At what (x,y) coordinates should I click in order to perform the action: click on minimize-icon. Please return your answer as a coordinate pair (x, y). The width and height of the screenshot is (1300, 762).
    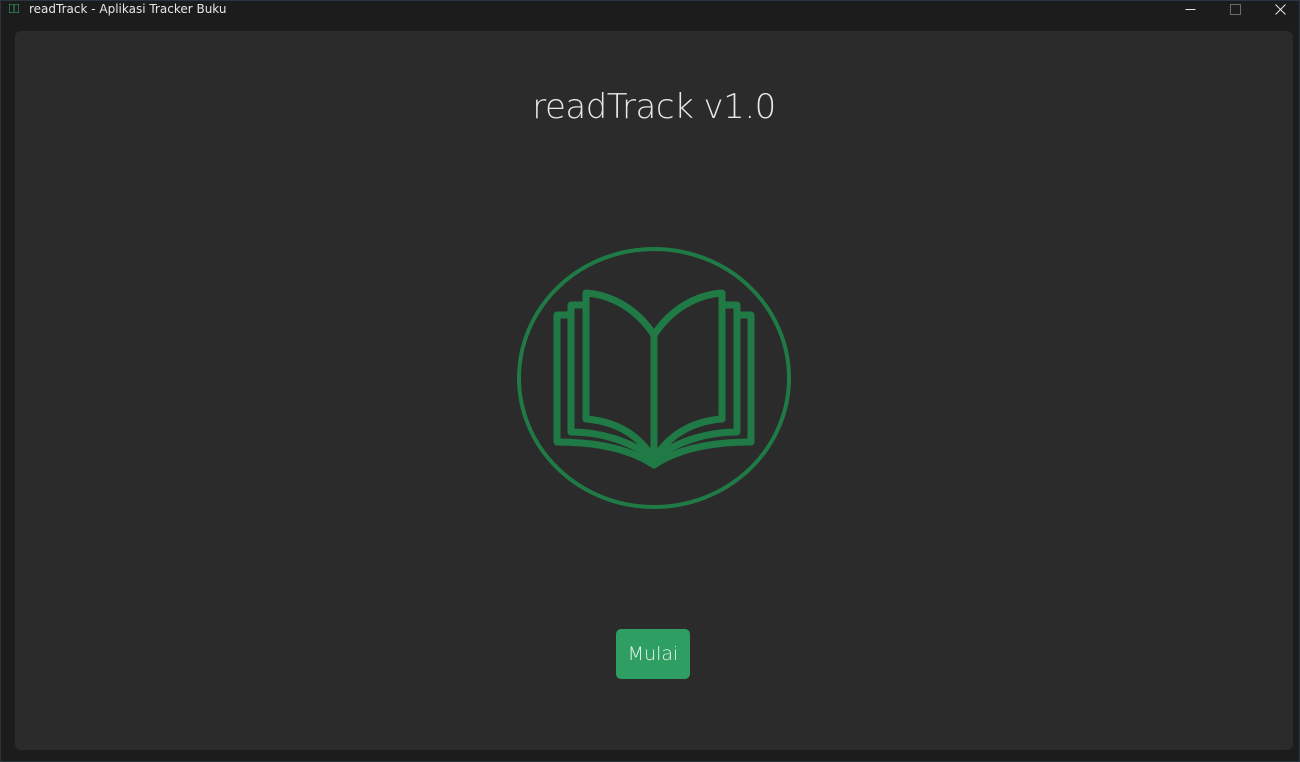
    Looking at the image, I should click on (1190, 9).